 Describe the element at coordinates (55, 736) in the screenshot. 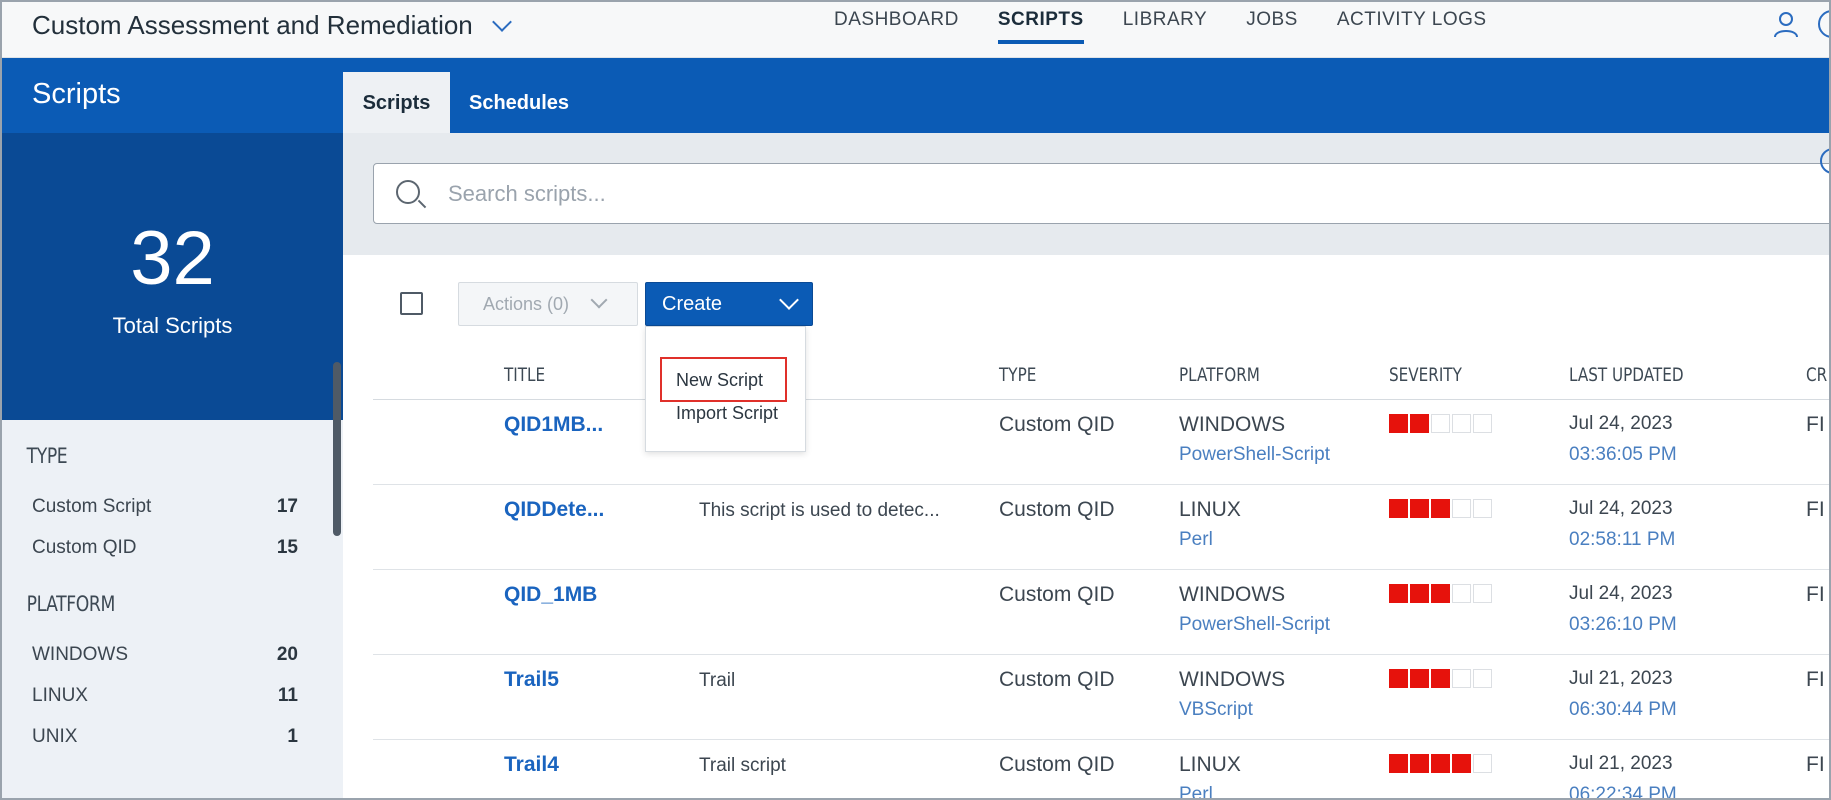

I see `facet-item-label: UNIX` at that location.